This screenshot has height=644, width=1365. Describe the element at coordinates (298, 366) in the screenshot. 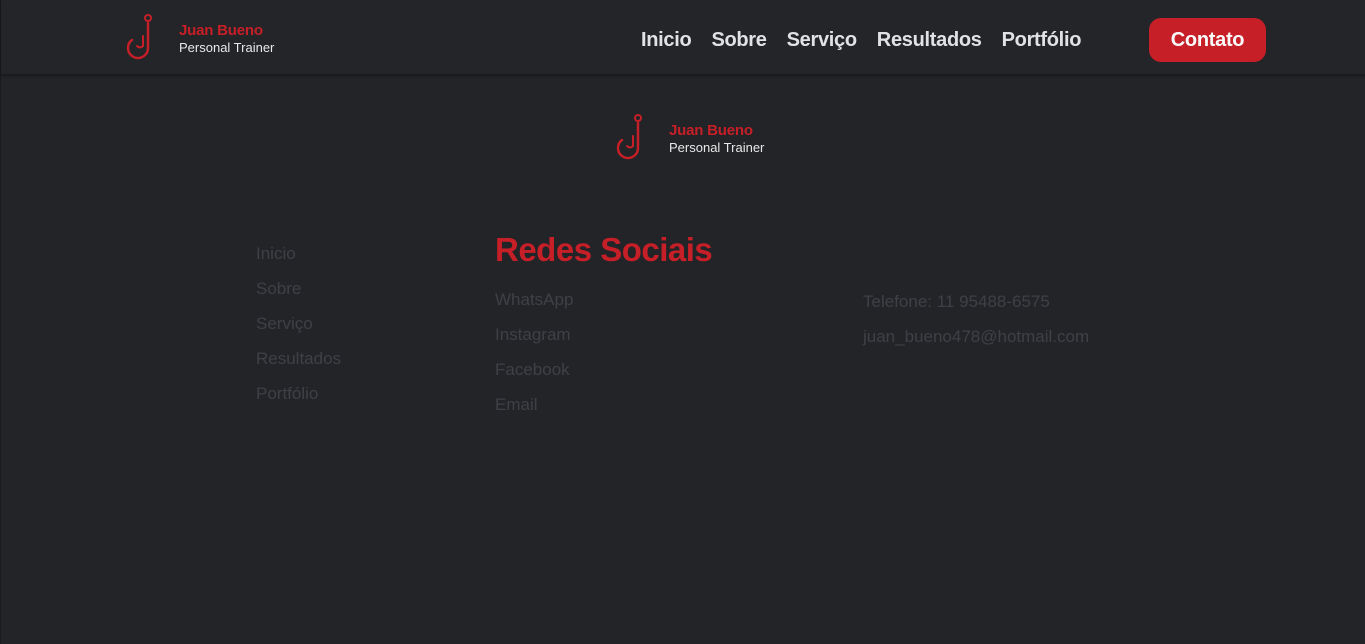

I see `footer-link-resultados: Resultados` at that location.